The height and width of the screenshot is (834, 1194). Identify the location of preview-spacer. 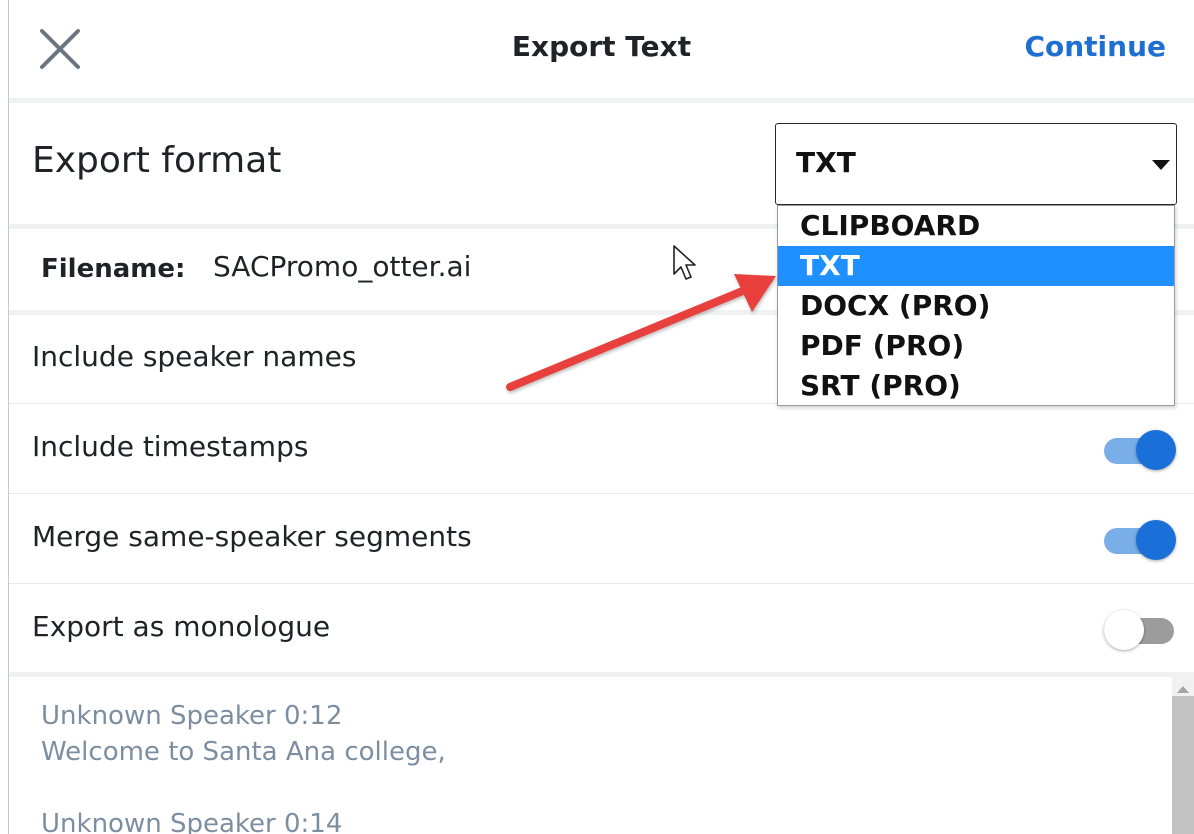
(243, 788).